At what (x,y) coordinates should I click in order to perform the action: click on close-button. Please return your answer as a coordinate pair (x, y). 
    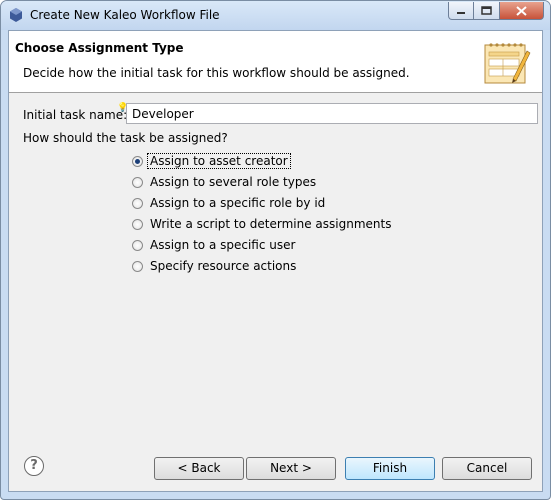
    Looking at the image, I should click on (522, 11).